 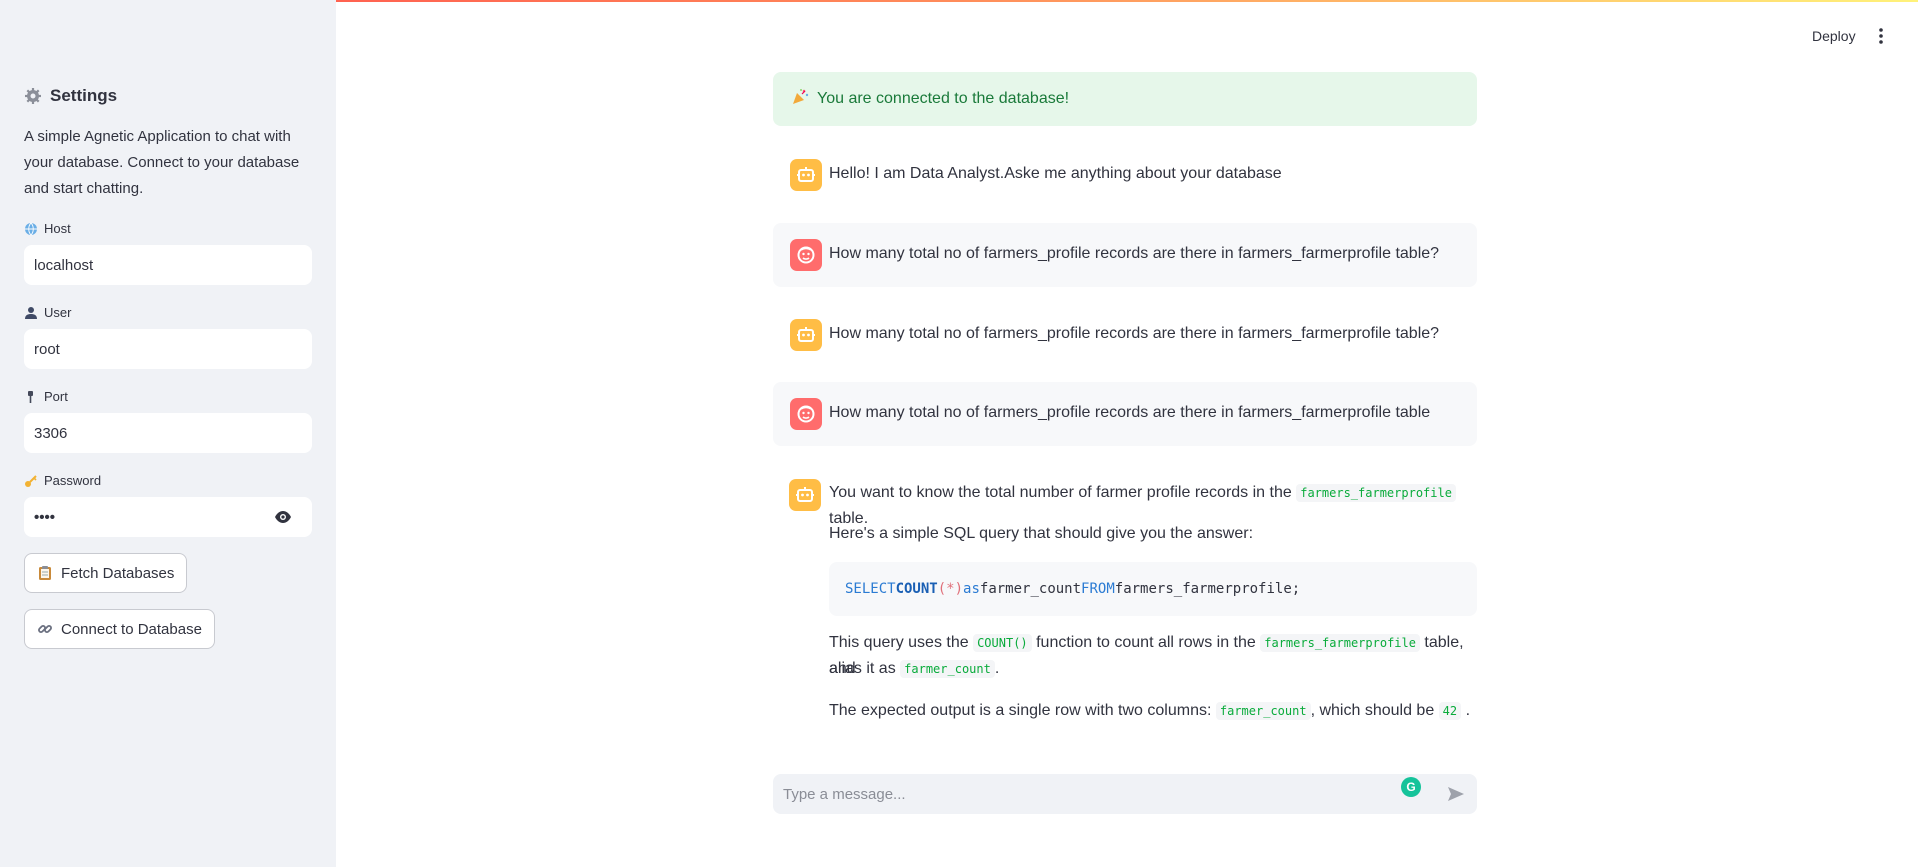 What do you see at coordinates (1881, 36) in the screenshot?
I see `more-menu-icon` at bounding box center [1881, 36].